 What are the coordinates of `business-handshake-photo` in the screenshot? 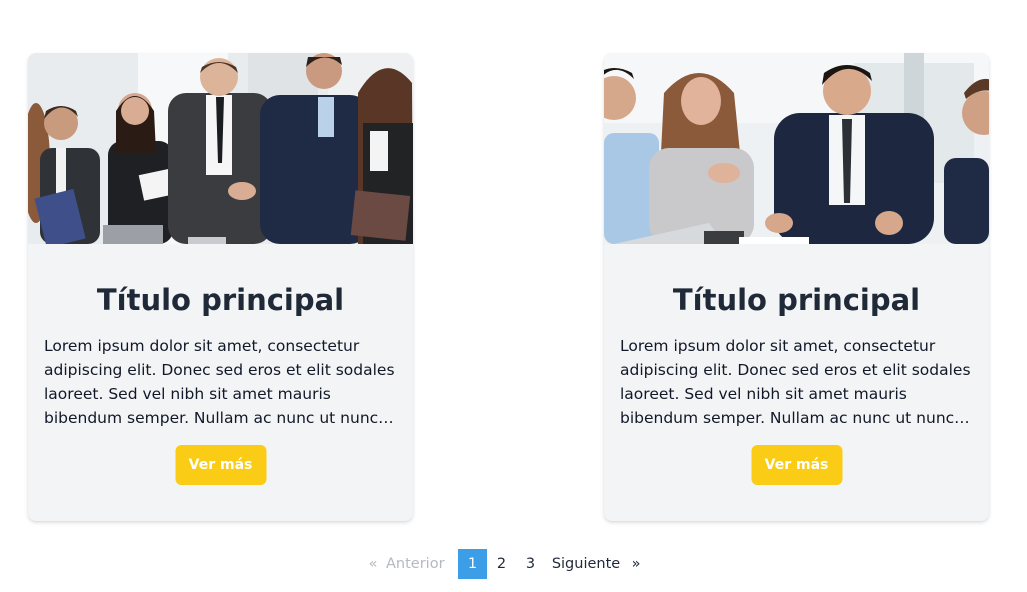 It's located at (220, 148).